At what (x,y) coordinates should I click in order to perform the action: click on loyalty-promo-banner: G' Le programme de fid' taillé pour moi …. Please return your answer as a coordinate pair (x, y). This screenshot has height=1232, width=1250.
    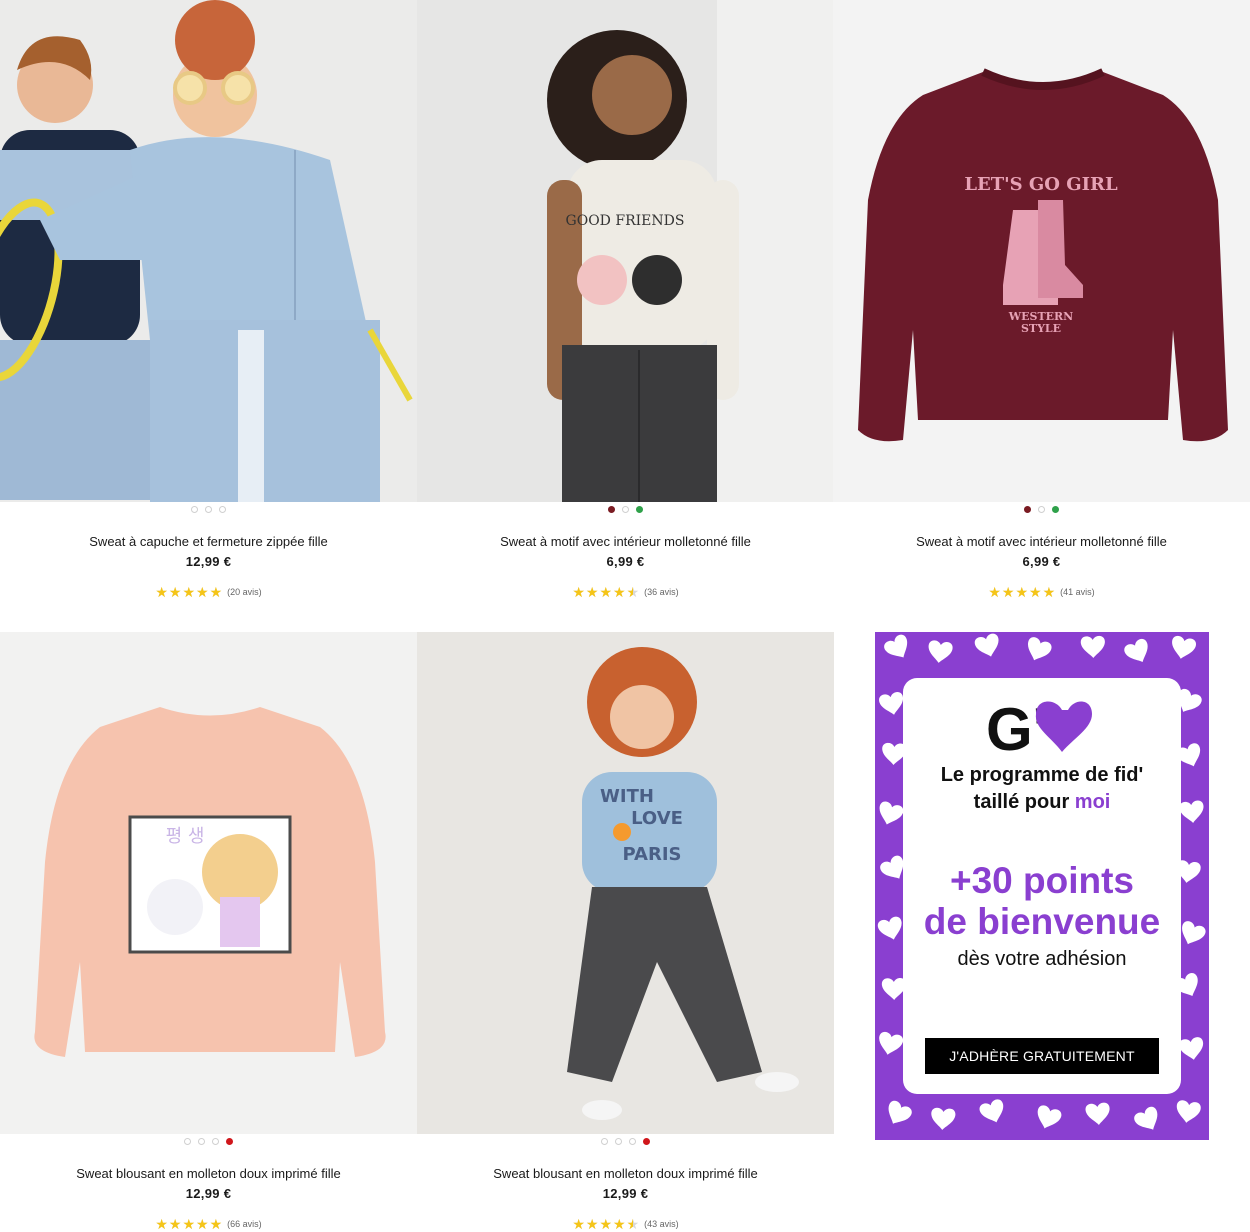
    Looking at the image, I should click on (1042, 886).